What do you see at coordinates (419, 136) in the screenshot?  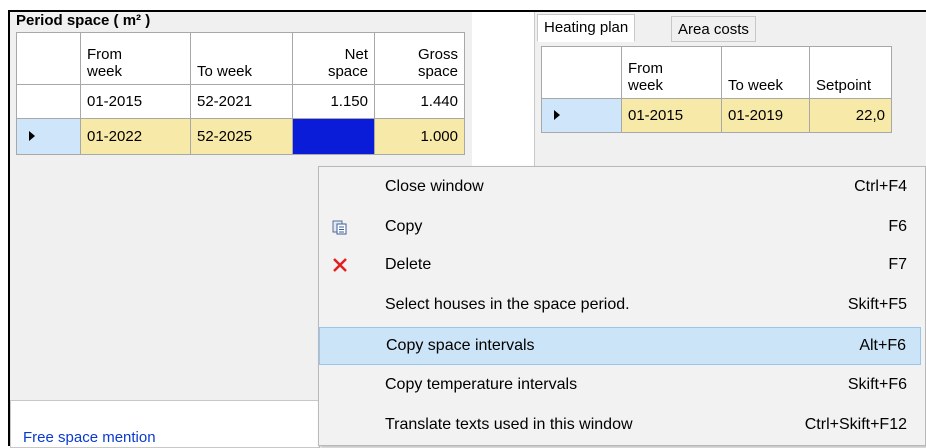 I see `cell-gross-space: 1.000` at bounding box center [419, 136].